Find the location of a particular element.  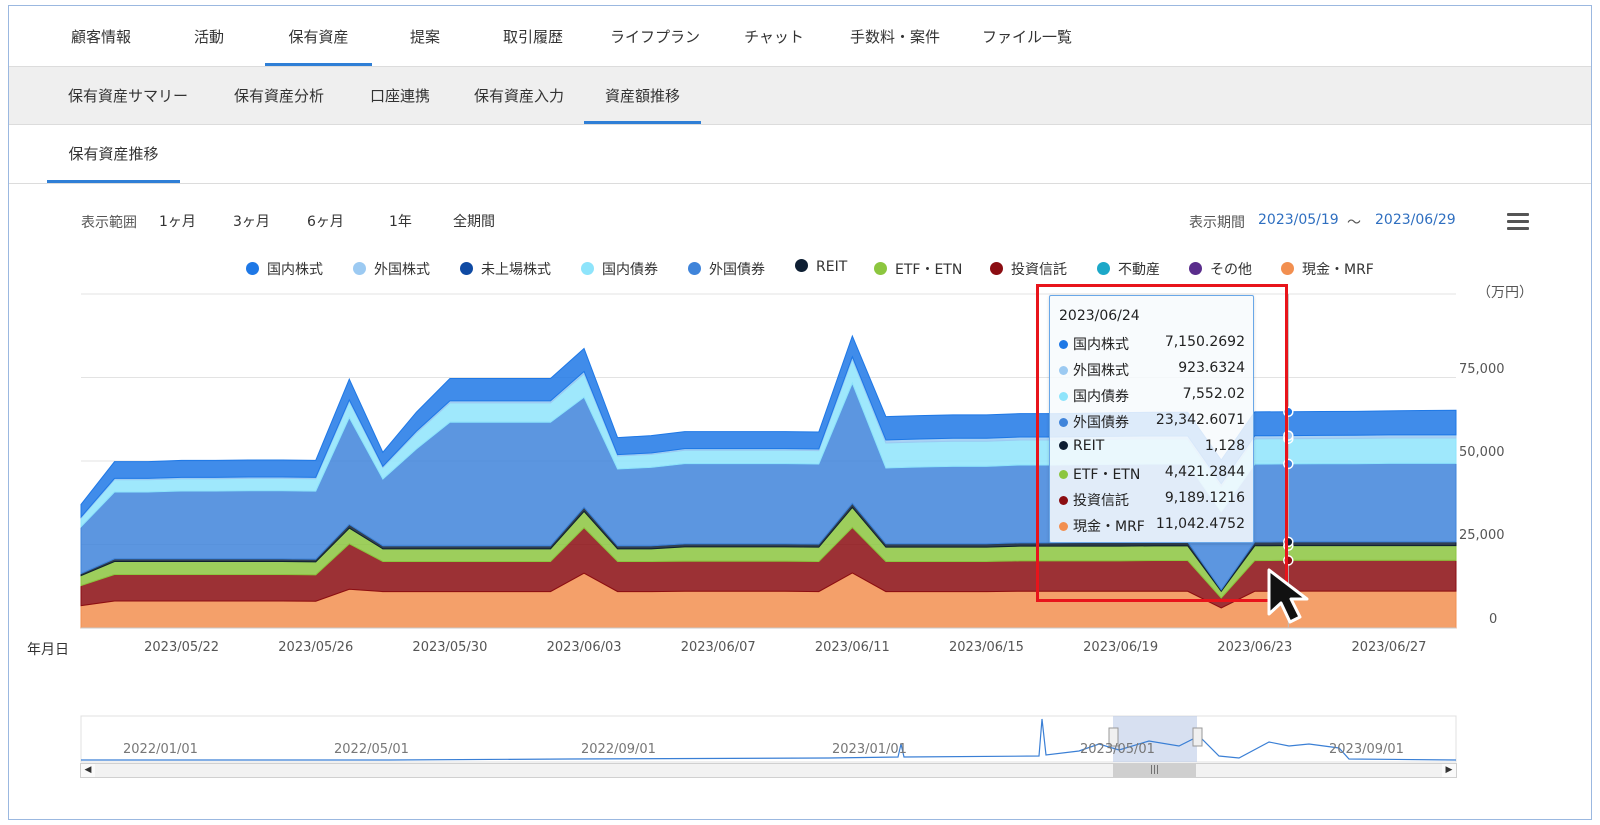

scroll-left-arrow-icon: ◀ is located at coordinates (88, 770).